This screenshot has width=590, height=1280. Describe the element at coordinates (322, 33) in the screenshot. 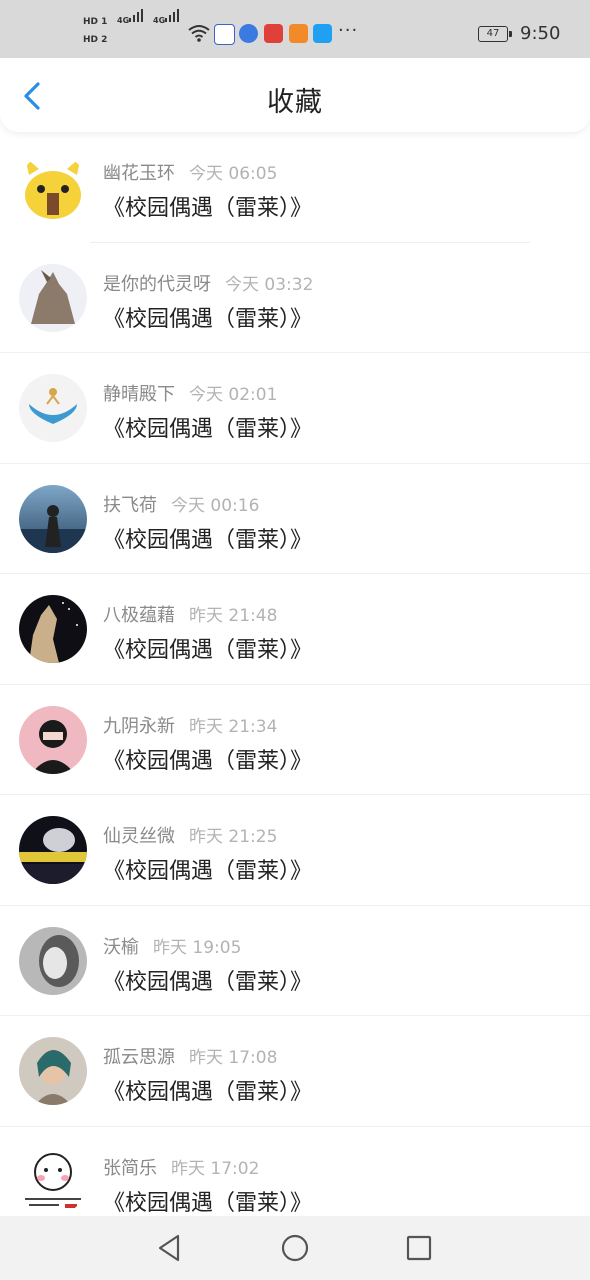

I see `search-notification-icon` at that location.